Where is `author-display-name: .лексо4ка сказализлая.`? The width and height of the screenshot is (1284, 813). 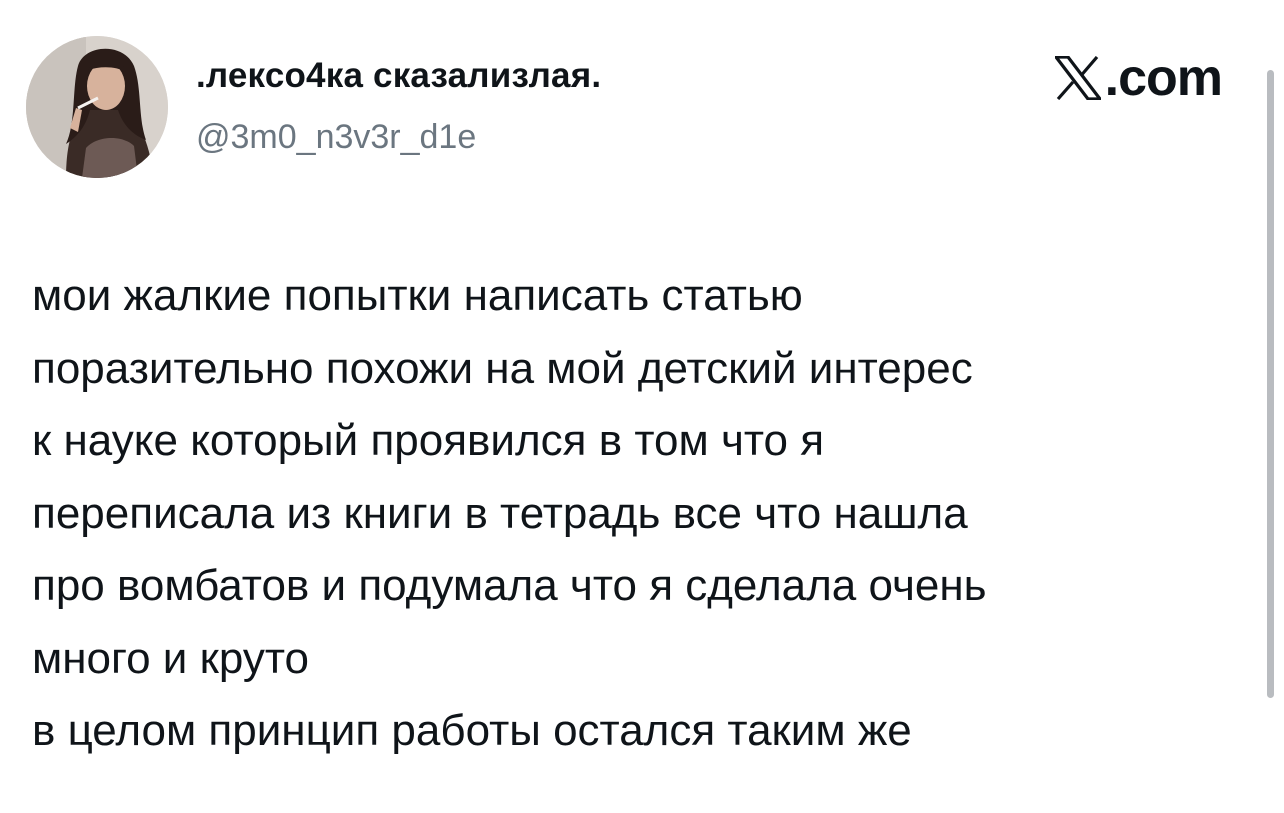 author-display-name: .лексо4ка сказализлая. is located at coordinates (398, 76).